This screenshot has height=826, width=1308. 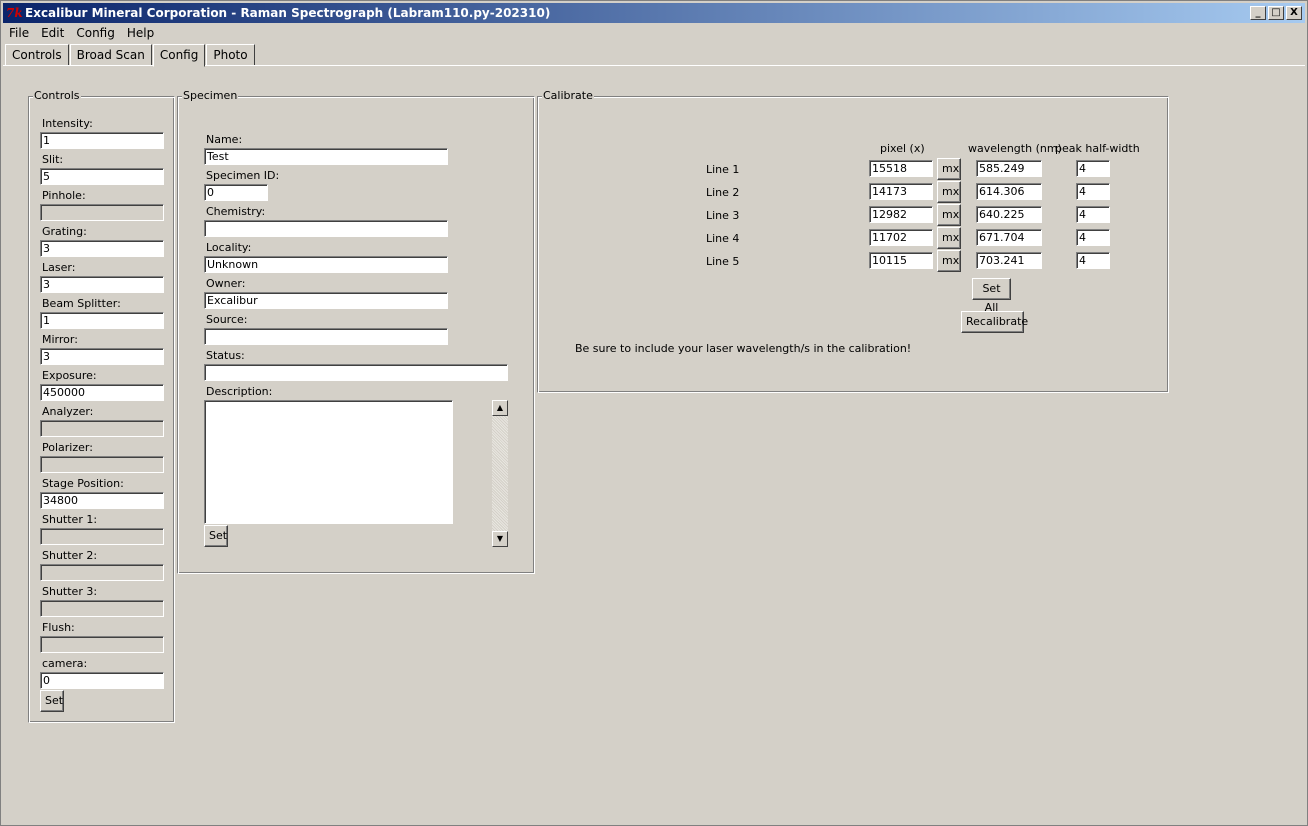 I want to click on maximize-button: □, so click(x=1276, y=13).